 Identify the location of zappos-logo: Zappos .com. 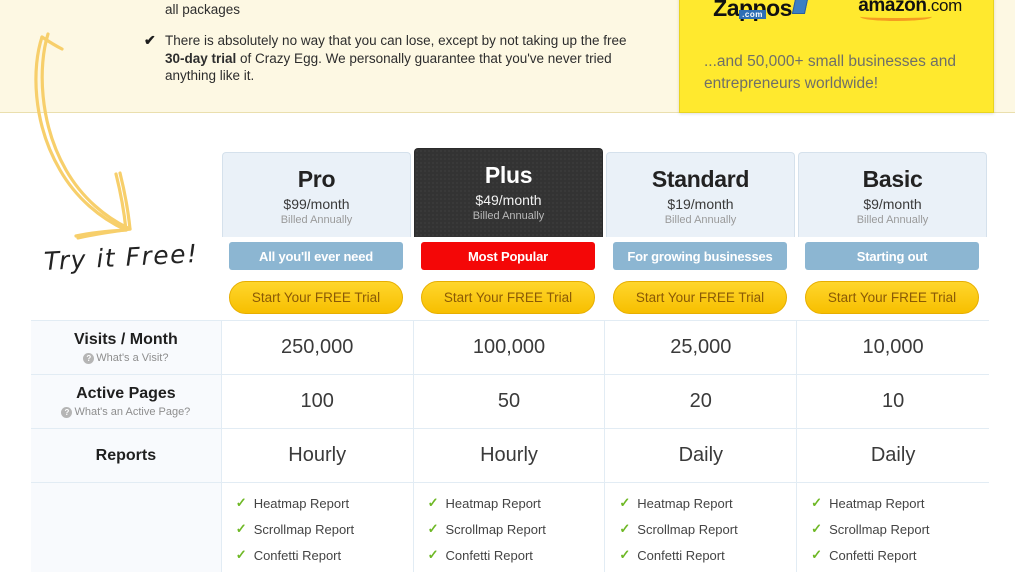
(761, 11).